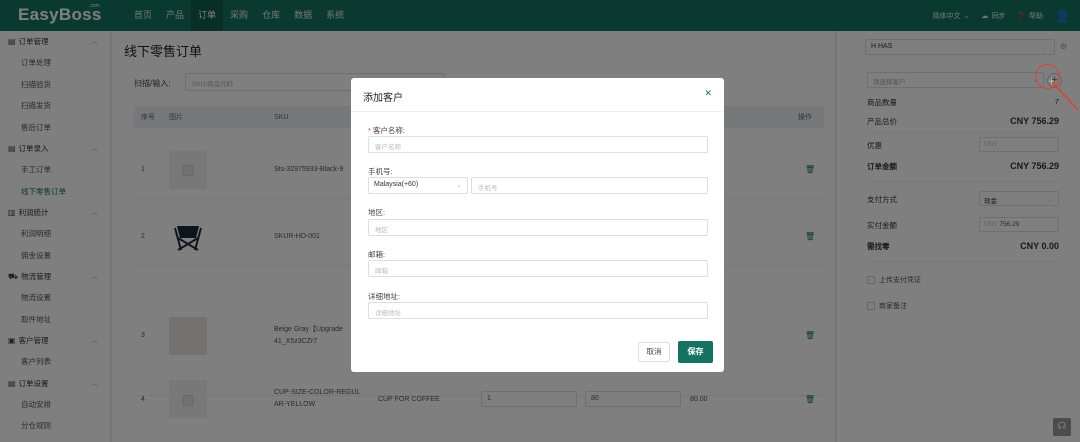 This screenshot has width=1080, height=442. What do you see at coordinates (377, 254) in the screenshot?
I see `email-label: 邮箱:` at bounding box center [377, 254].